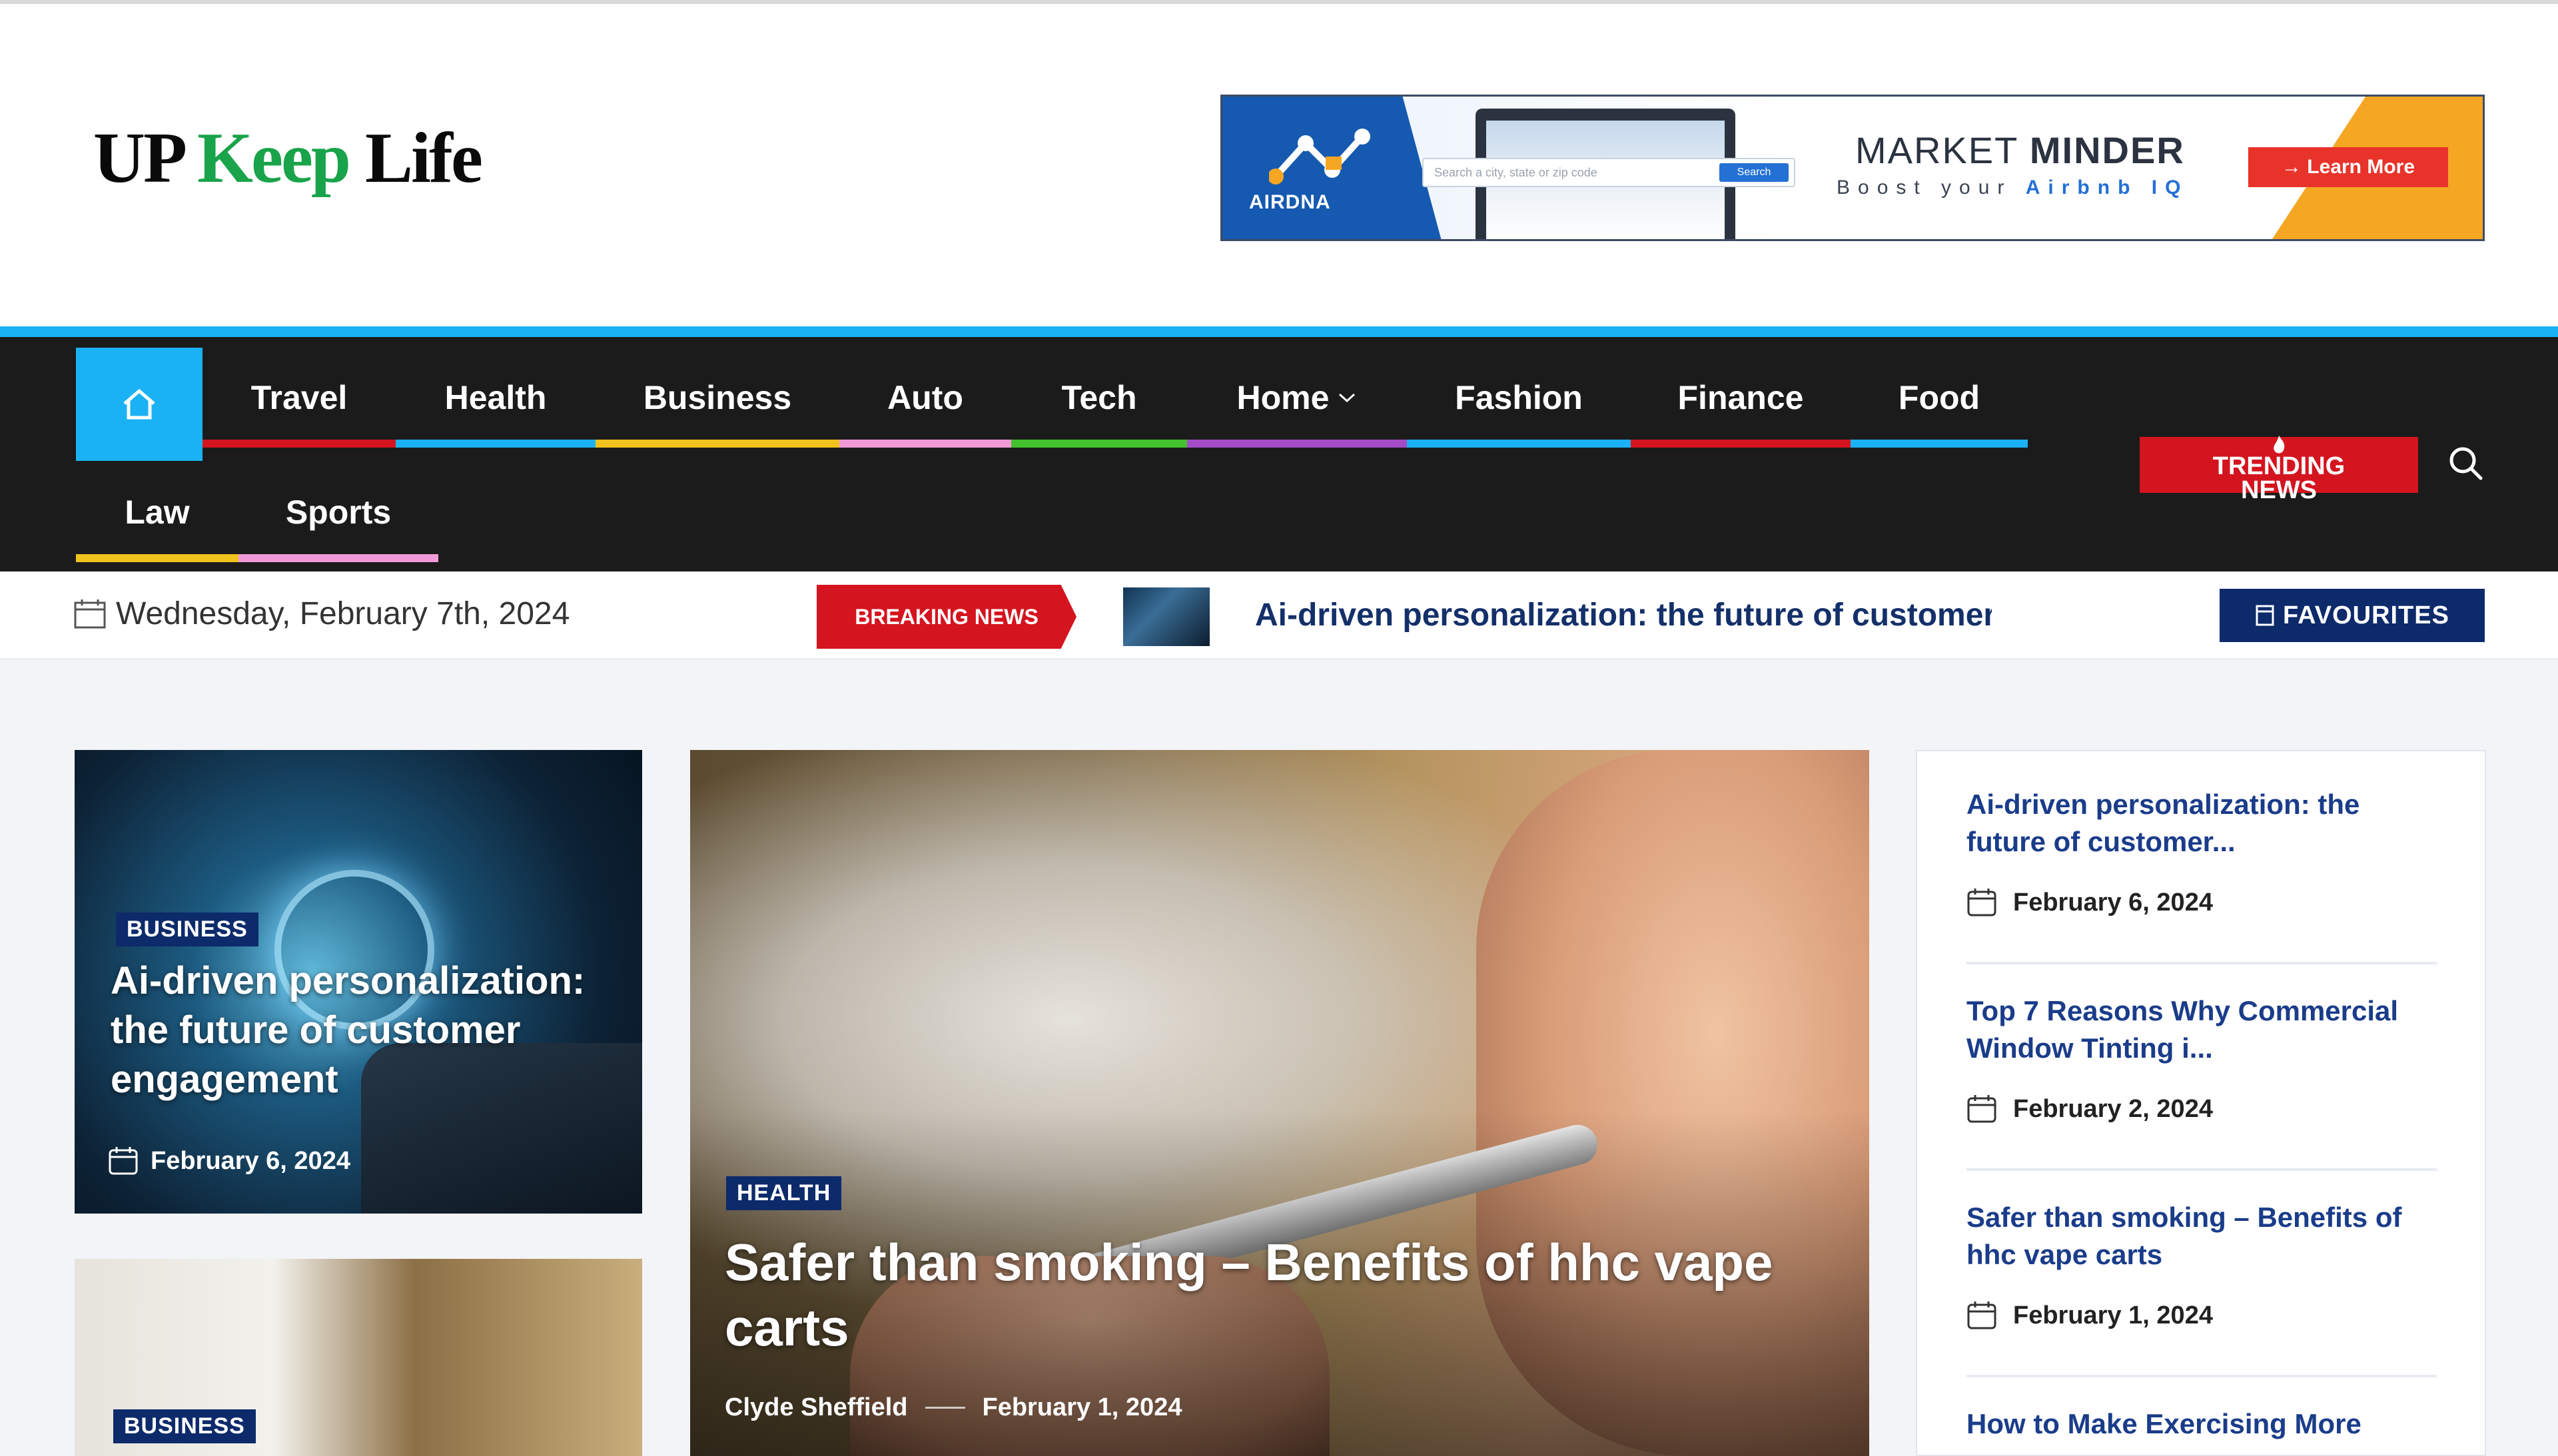 The height and width of the screenshot is (1456, 2558). I want to click on nav-home-button, so click(139, 404).